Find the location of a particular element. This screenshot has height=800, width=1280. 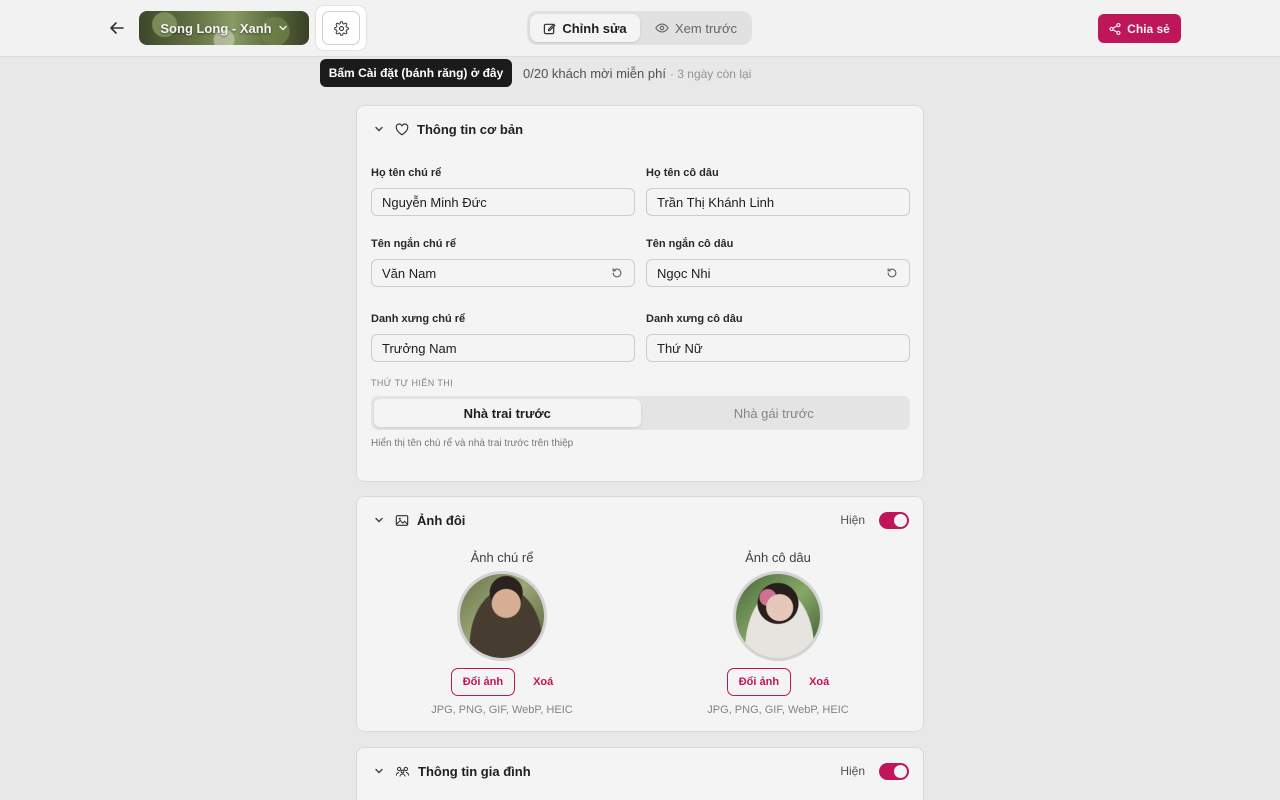

share-label: Chia sẻ is located at coordinates (1148, 28).